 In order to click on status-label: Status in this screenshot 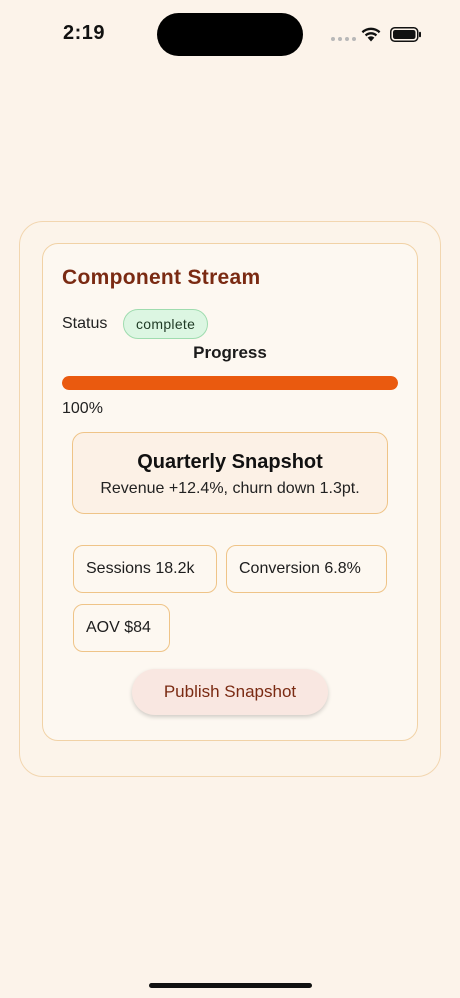, I will do `click(85, 323)`.